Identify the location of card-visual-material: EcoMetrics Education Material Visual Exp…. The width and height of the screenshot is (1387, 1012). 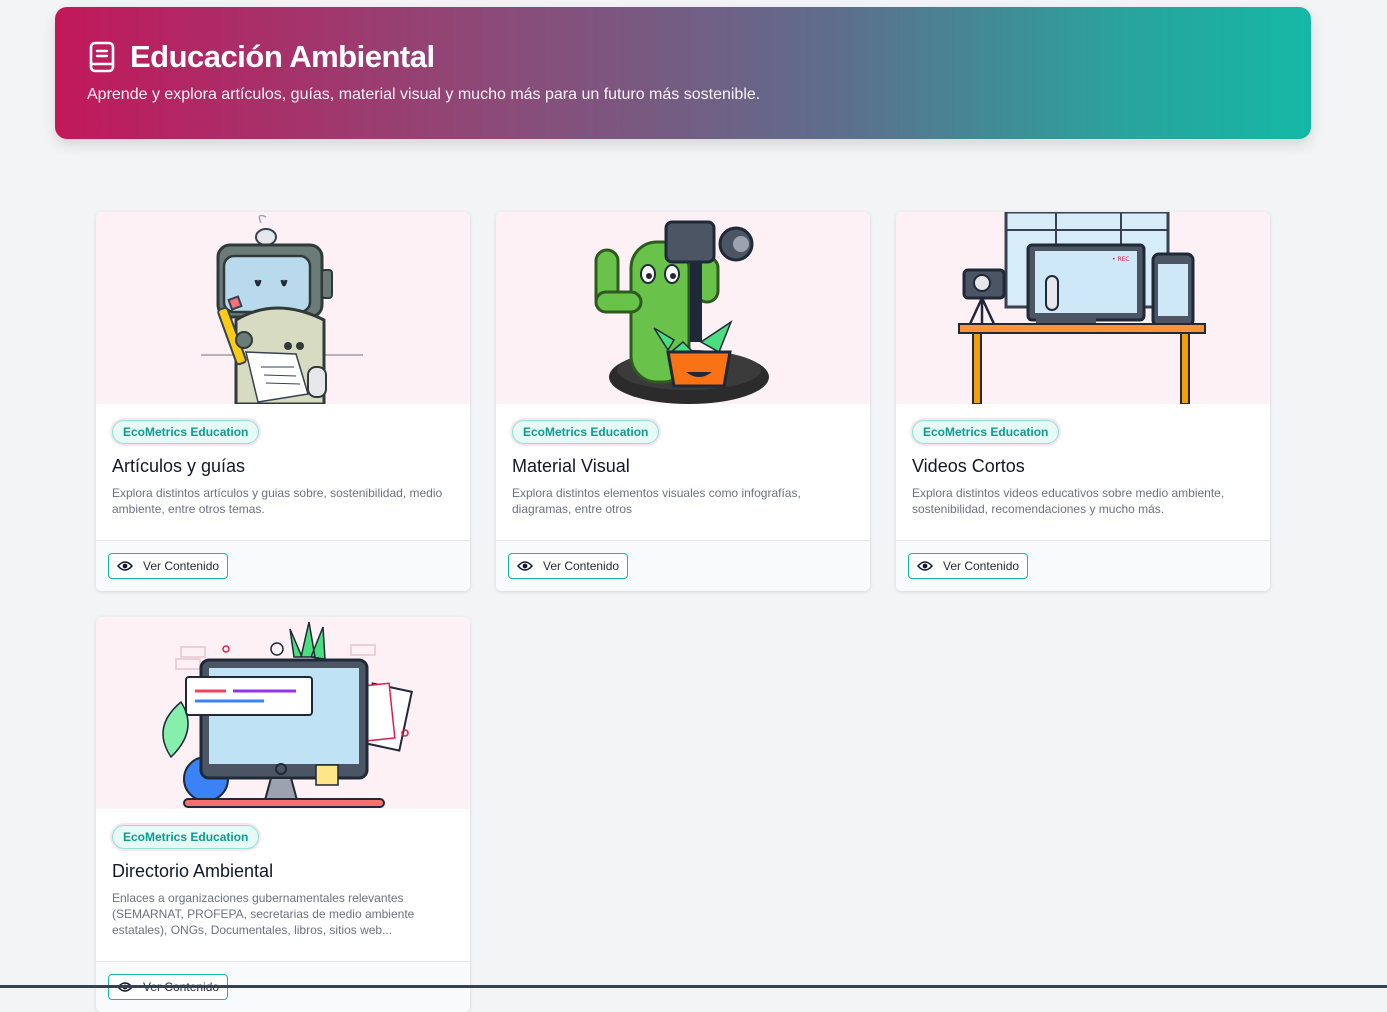
(683, 401).